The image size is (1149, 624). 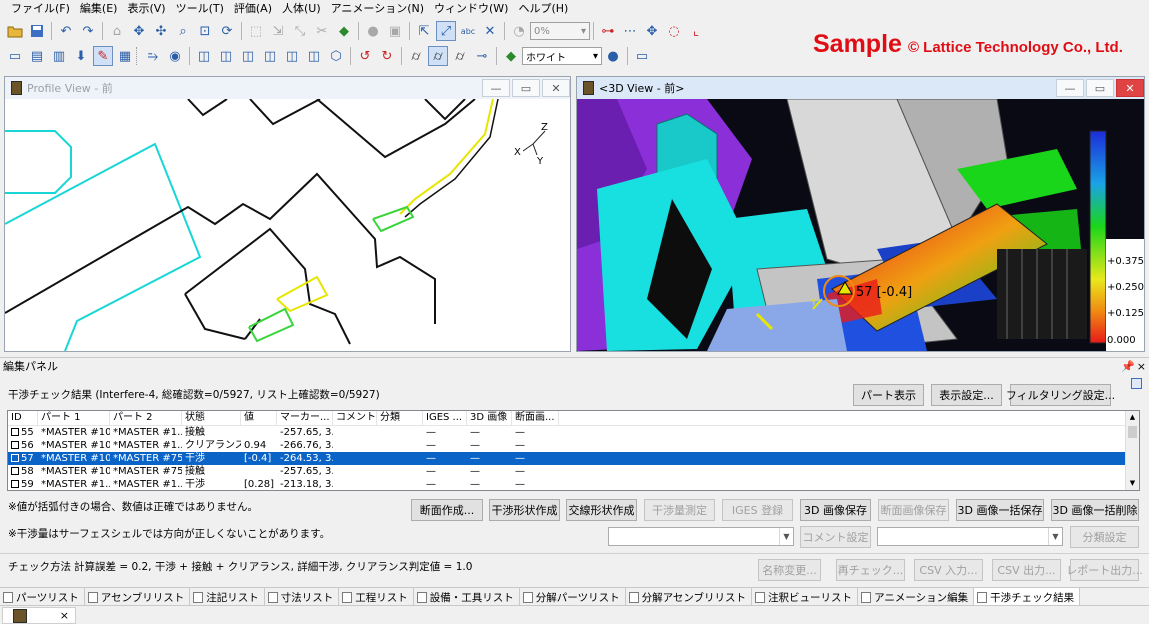 I want to click on tab-7: 分解アセンブリリスト, so click(x=689, y=597).